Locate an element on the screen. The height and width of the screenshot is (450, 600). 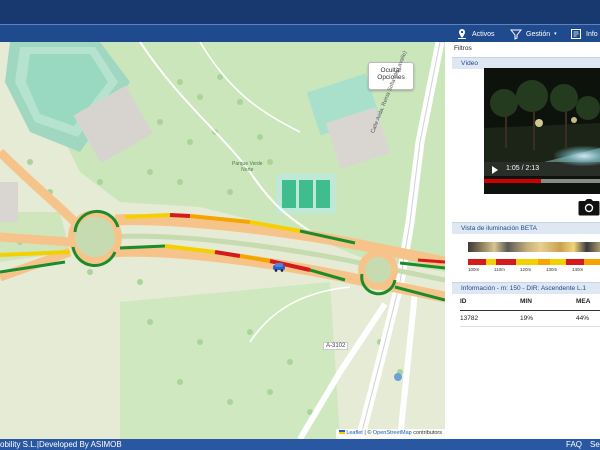
video-progress-fill is located at coordinates (512, 181).